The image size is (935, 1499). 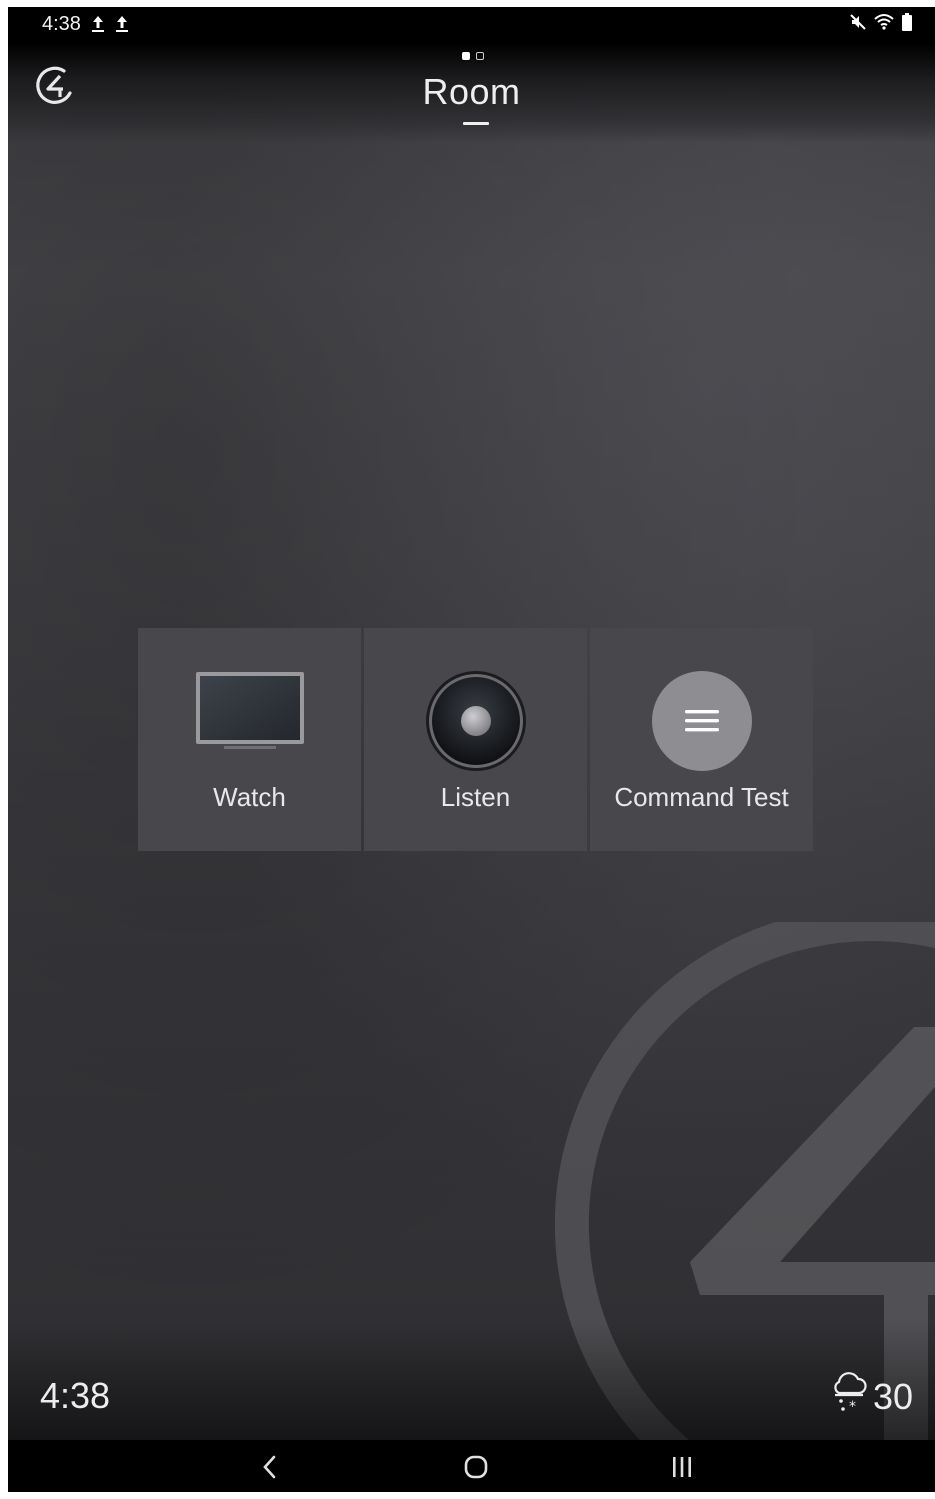 What do you see at coordinates (473, 56) in the screenshot?
I see `page-indicator` at bounding box center [473, 56].